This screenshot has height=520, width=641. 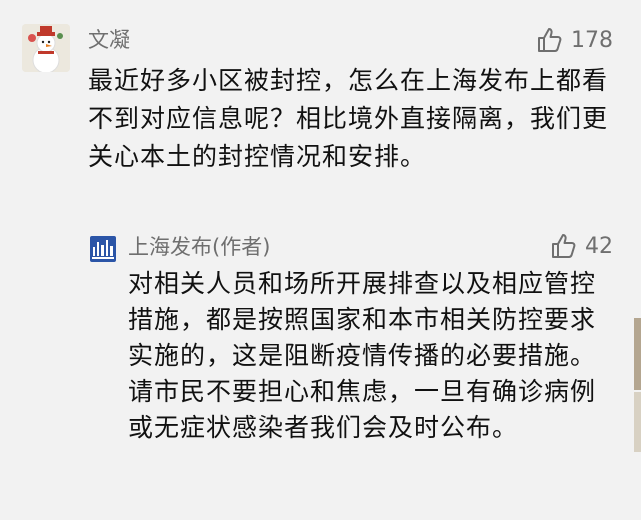 I want to click on comment-like-count: 178, so click(x=592, y=40).